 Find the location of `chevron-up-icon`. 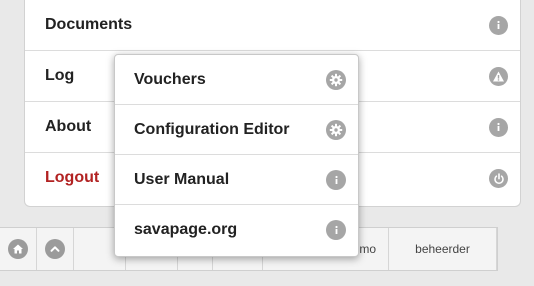

chevron-up-icon is located at coordinates (55, 249).